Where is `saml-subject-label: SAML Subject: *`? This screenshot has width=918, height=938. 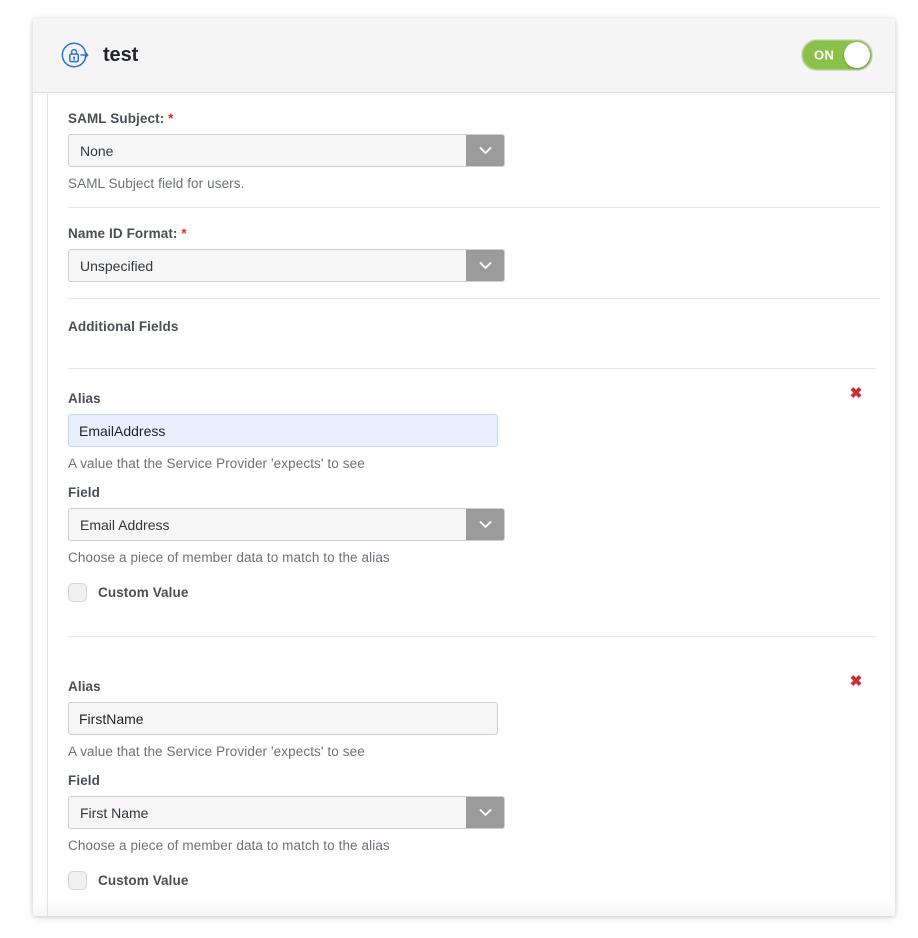
saml-subject-label: SAML Subject: * is located at coordinates (474, 118).